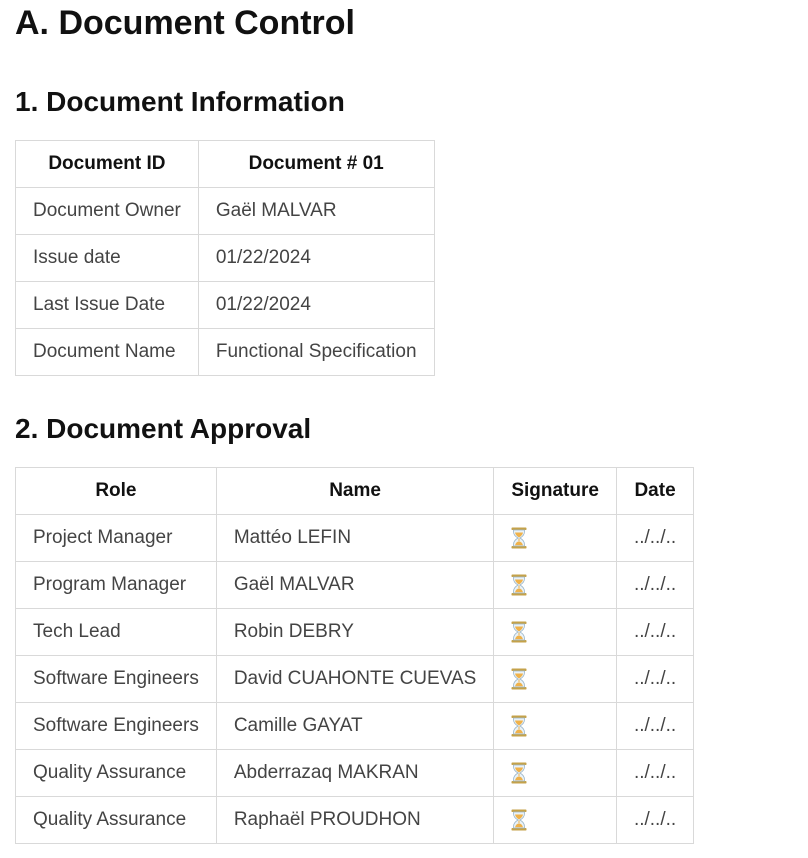  I want to click on name-cell: Mattéo LEFIN, so click(355, 538).